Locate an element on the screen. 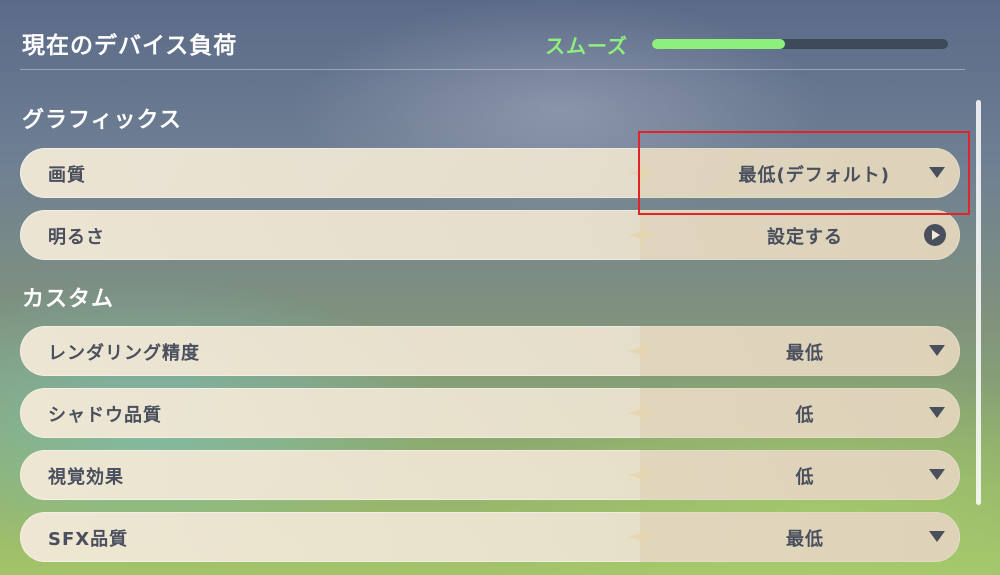 The width and height of the screenshot is (1000, 575). setting-row-quality: 画質 最低(デフォルト) is located at coordinates (490, 173).